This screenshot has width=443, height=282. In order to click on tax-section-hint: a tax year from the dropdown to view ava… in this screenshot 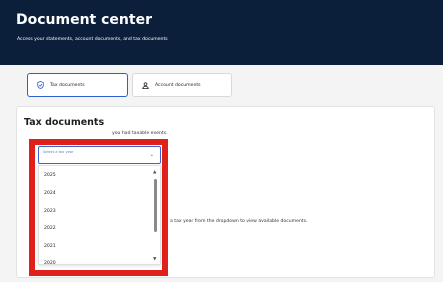, I will do `click(239, 221)`.